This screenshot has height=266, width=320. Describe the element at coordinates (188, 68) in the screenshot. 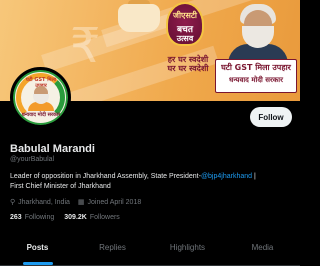

I see `banner-tagline: घर घर स्वदेशी` at that location.